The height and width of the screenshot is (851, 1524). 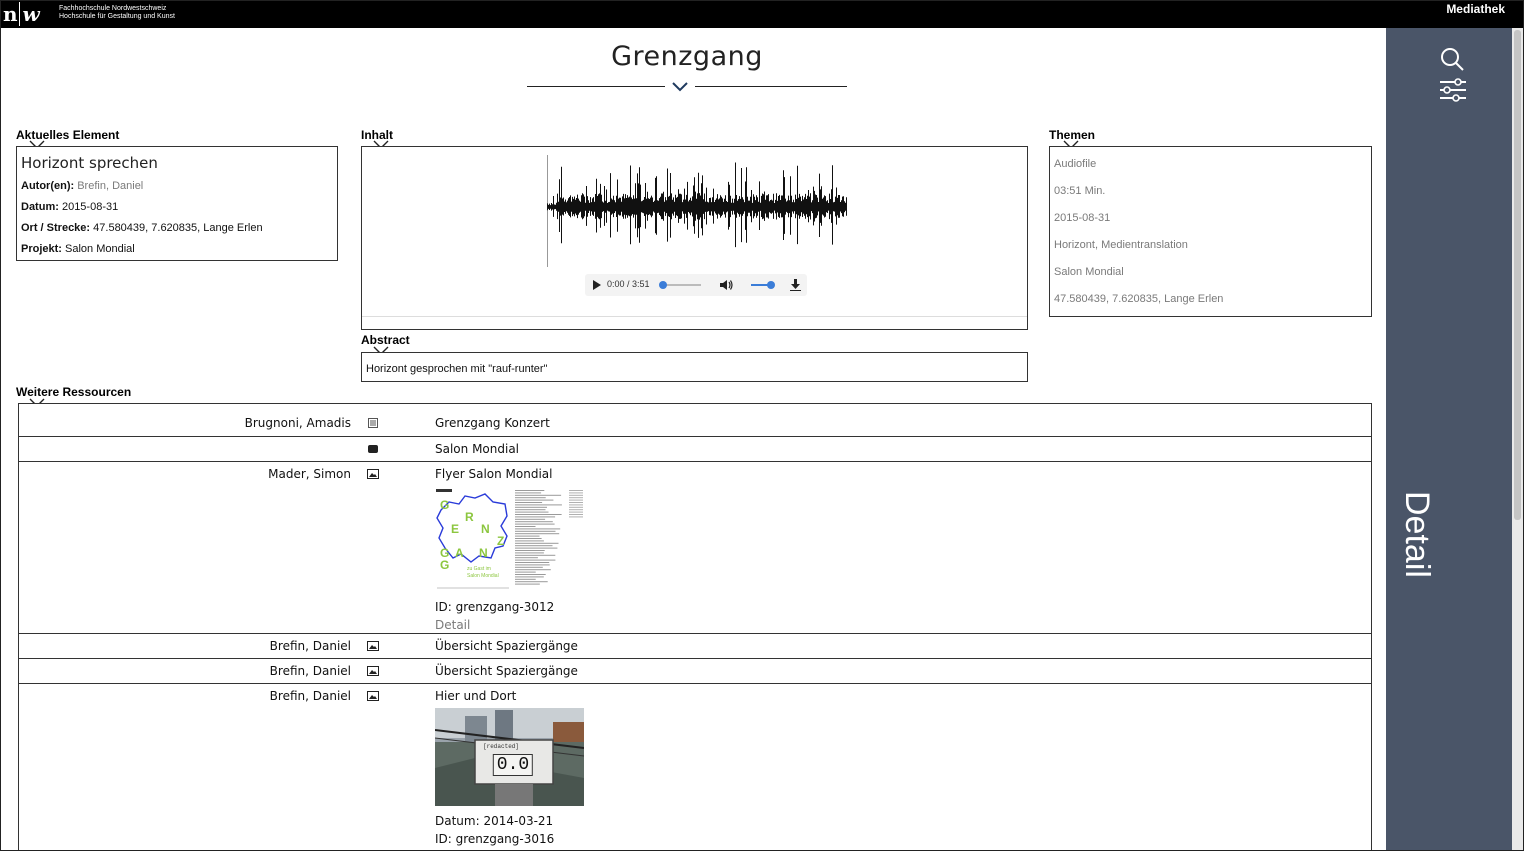 I want to click on theme-item: 47.580439, 7.620835, Lange Erlen, so click(x=1138, y=299).